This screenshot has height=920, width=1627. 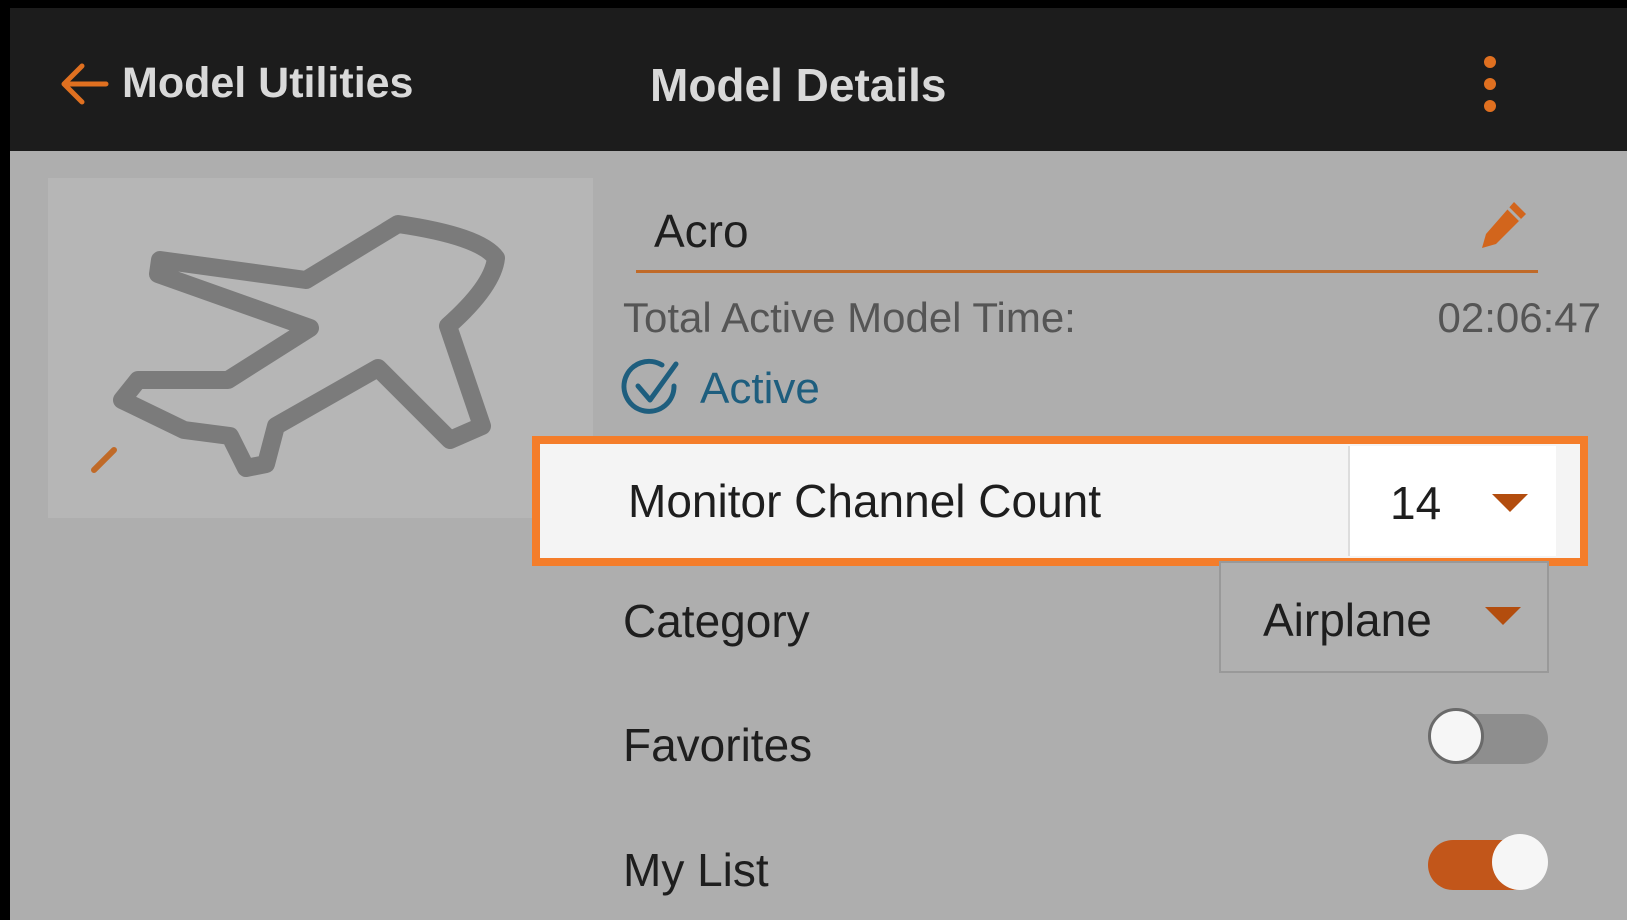 What do you see at coordinates (701, 231) in the screenshot?
I see `model-name: Acro` at bounding box center [701, 231].